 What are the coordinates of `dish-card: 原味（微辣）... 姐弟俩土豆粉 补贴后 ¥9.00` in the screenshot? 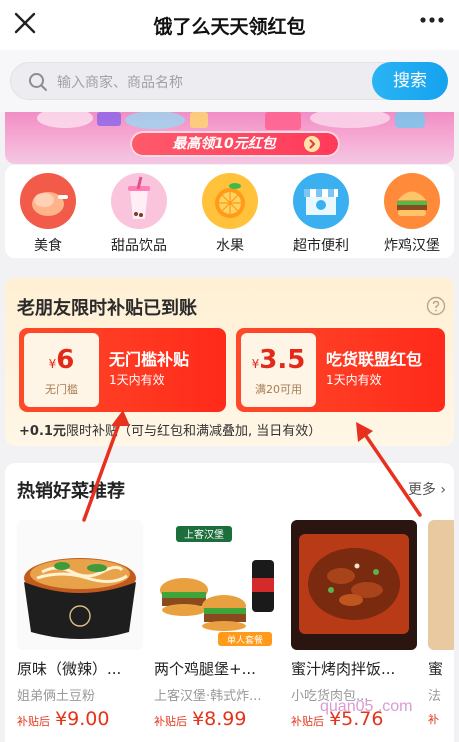 It's located at (80, 625).